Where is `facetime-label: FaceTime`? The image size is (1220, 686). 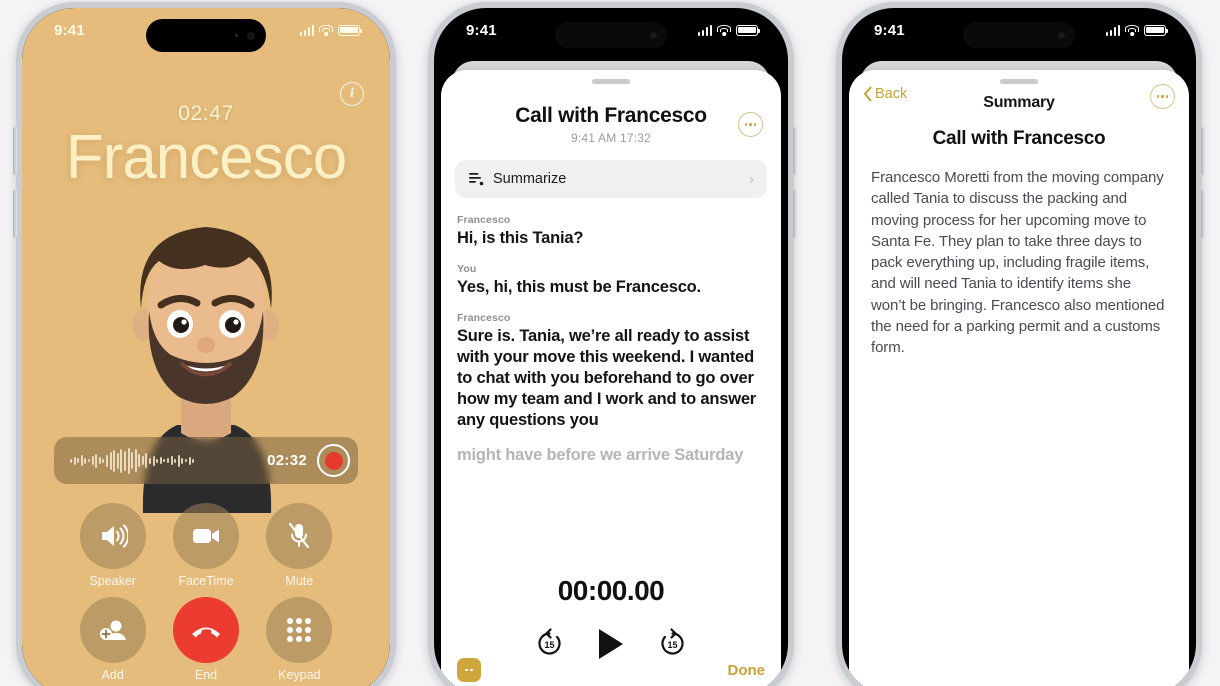 facetime-label: FaceTime is located at coordinates (206, 581).